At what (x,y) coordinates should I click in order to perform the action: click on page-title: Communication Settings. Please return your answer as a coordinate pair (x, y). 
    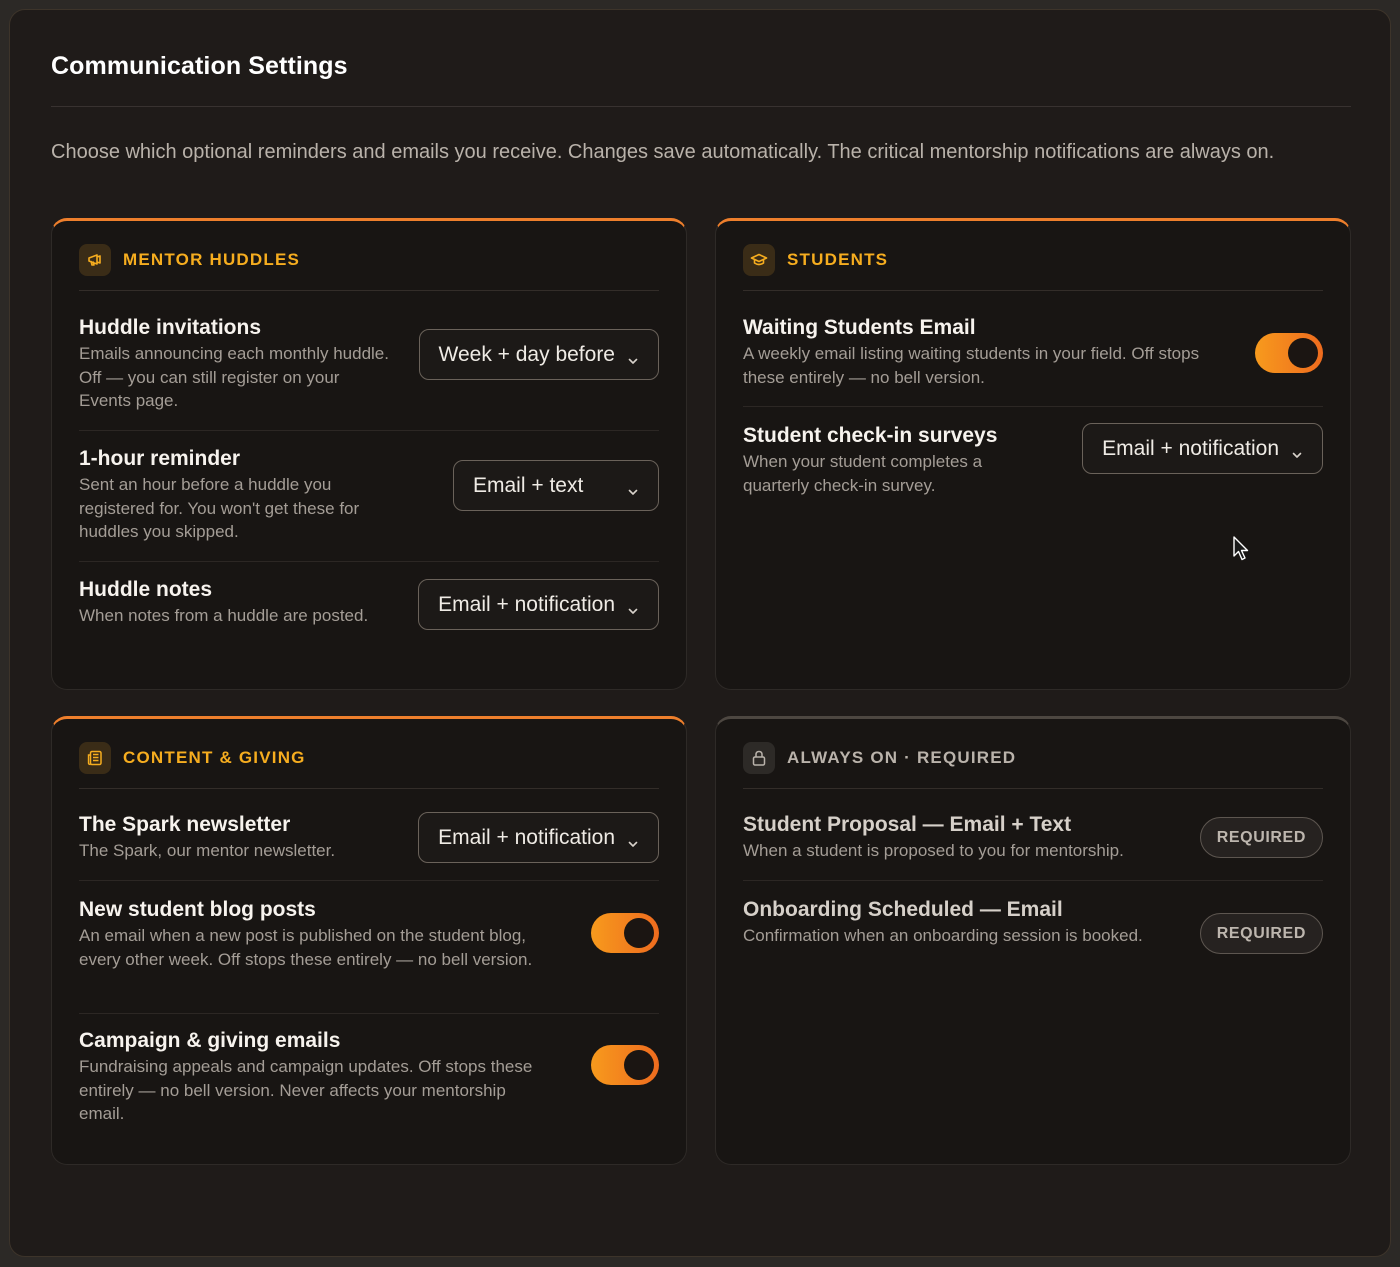
    Looking at the image, I should click on (199, 66).